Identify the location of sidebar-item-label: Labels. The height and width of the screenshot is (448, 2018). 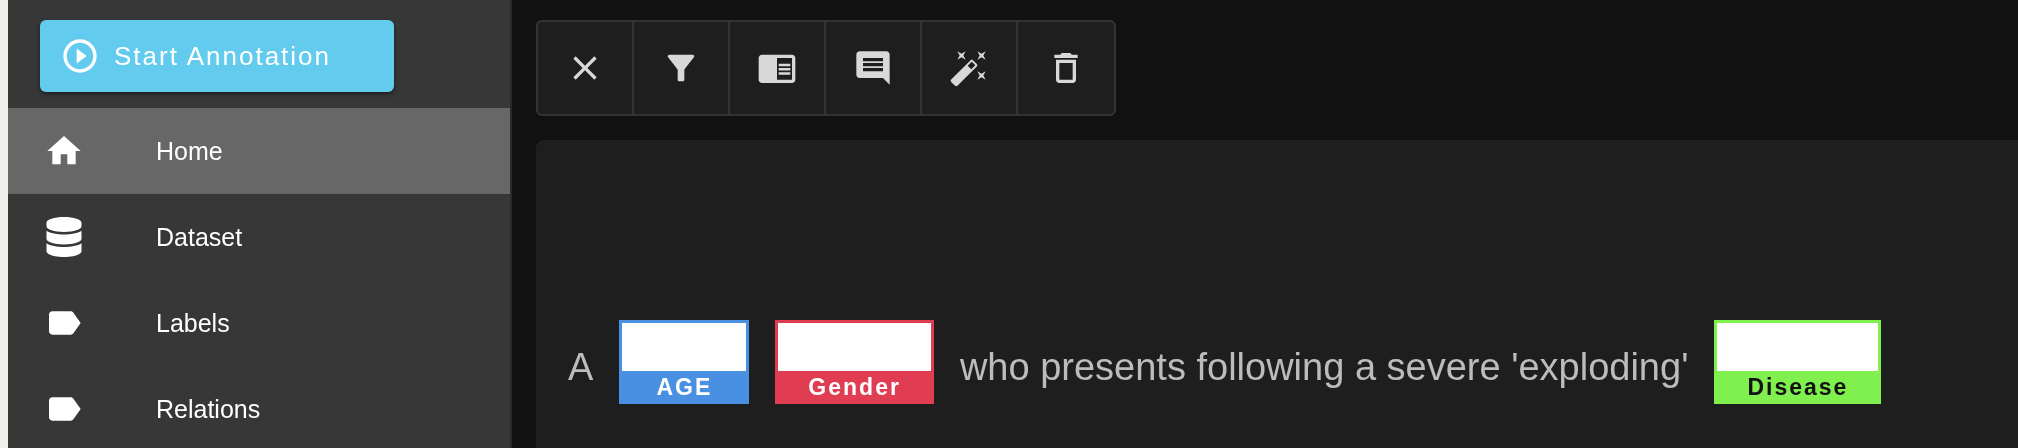
(193, 323).